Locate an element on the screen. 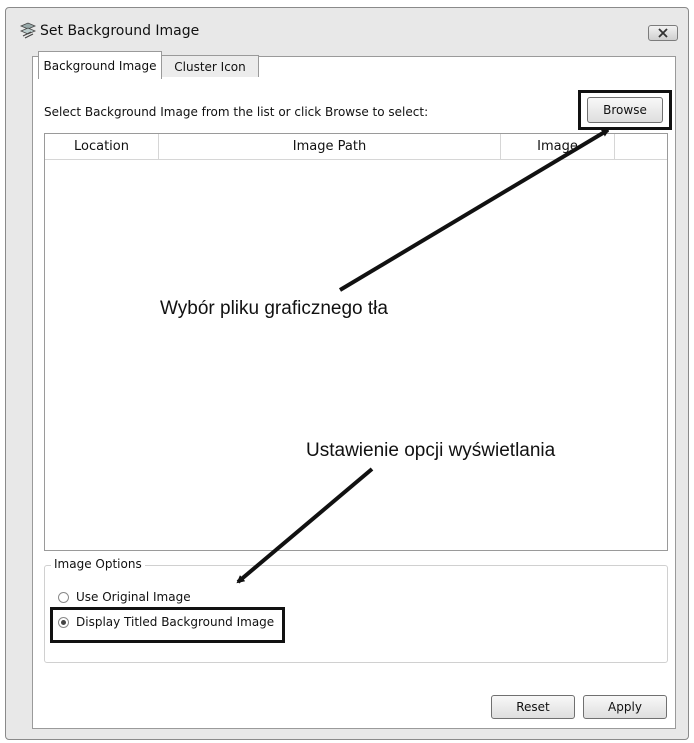  background-image-icon is located at coordinates (28, 31).